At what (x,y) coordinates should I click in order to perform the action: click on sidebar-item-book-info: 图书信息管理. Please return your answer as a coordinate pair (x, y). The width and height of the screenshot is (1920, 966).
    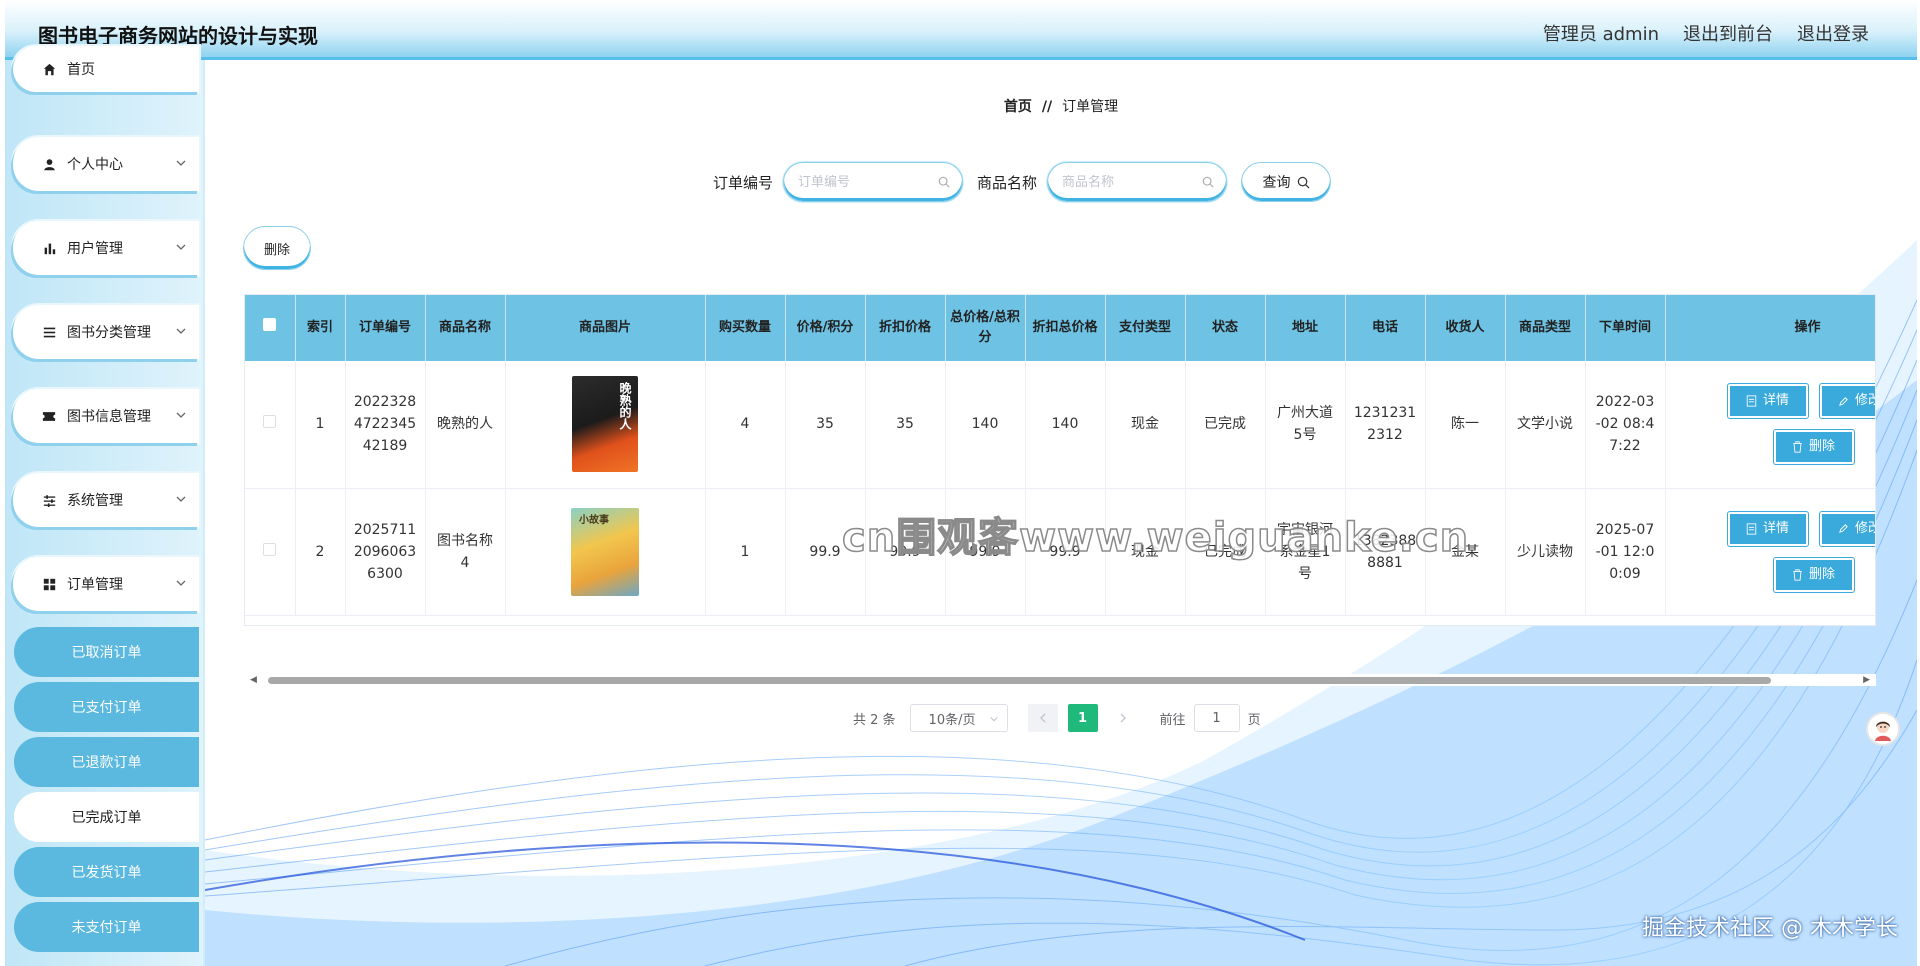
    Looking at the image, I should click on (106, 416).